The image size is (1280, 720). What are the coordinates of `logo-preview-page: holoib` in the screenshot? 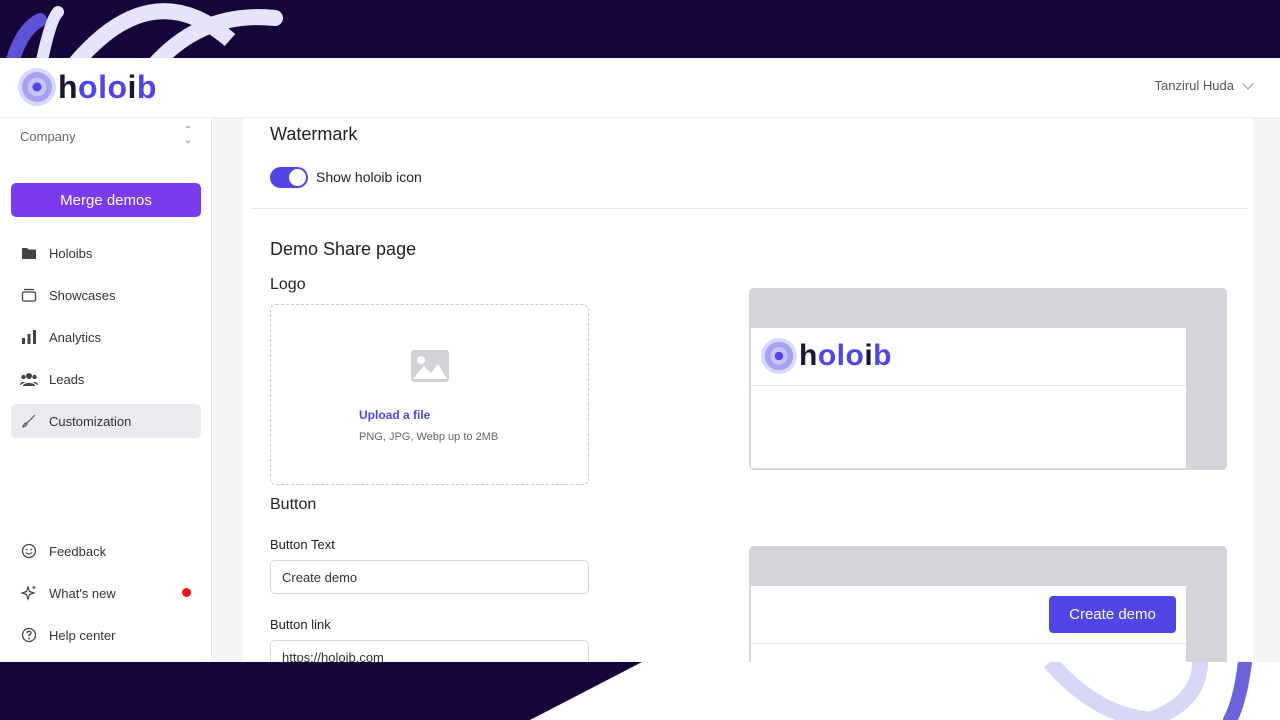 It's located at (968, 398).